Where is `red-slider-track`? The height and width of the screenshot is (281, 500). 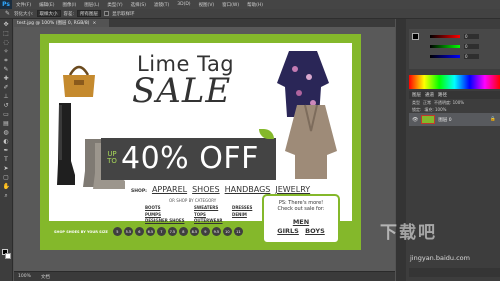
red-slider-track is located at coordinates (445, 36).